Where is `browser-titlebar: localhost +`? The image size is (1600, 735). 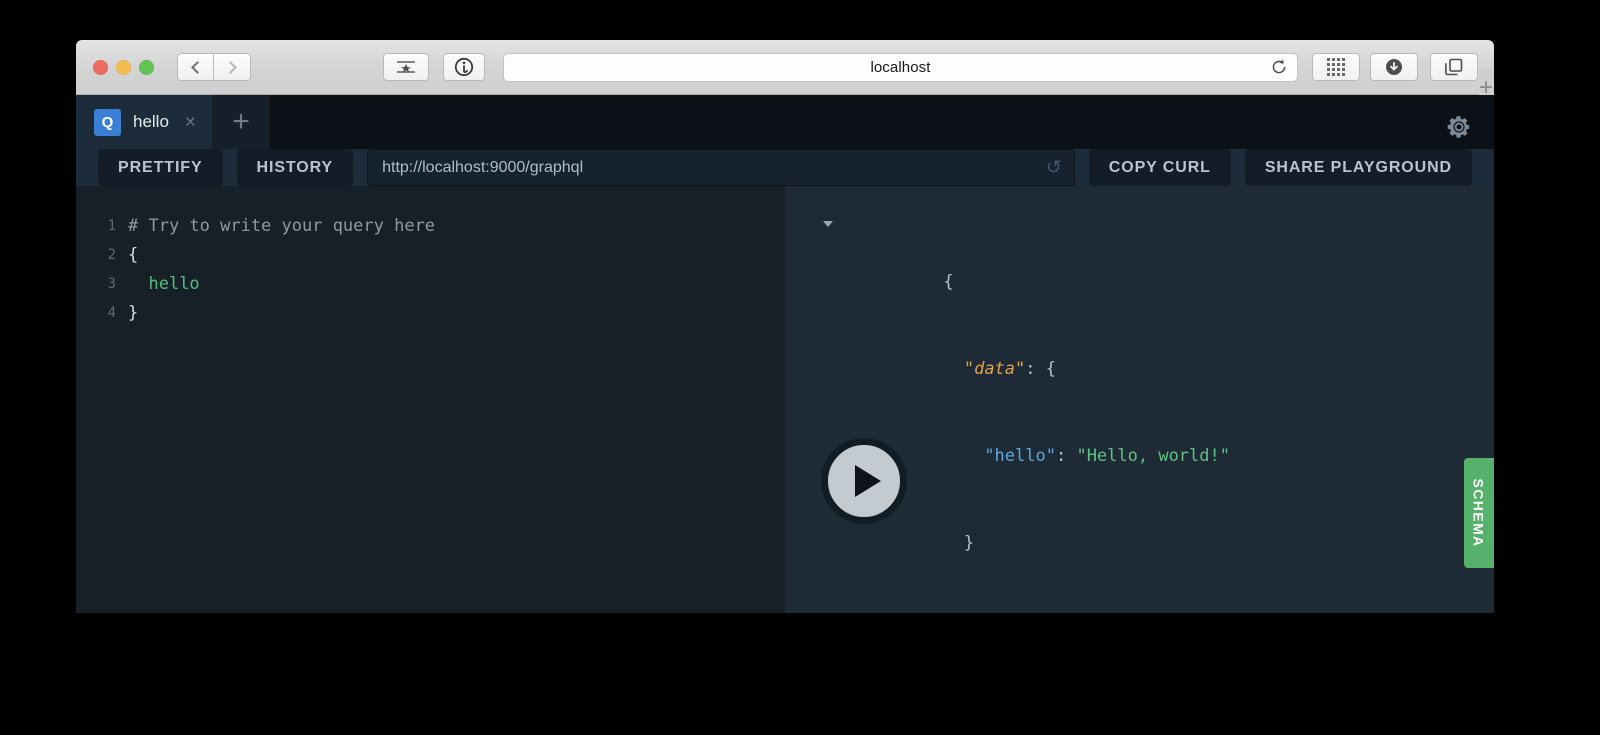
browser-titlebar: localhost + is located at coordinates (785, 76).